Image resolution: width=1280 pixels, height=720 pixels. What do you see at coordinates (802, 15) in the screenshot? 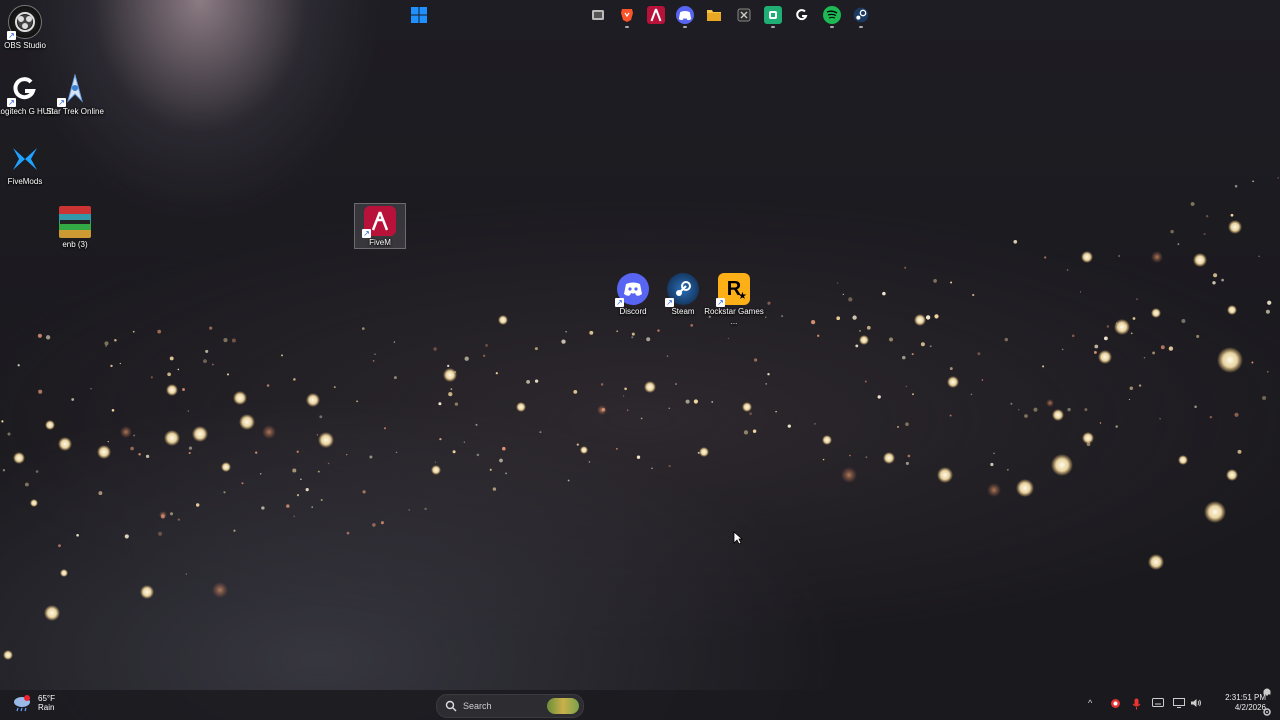
I see `taskbar-logitech-ghub` at bounding box center [802, 15].